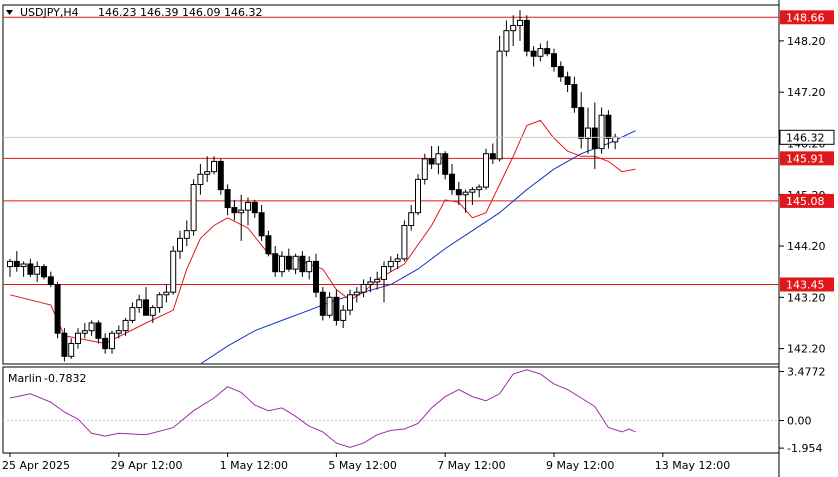 Image resolution: width=838 pixels, height=477 pixels. Describe the element at coordinates (806, 92) in the screenshot. I see `price-tick-label-1: 147.20` at that location.